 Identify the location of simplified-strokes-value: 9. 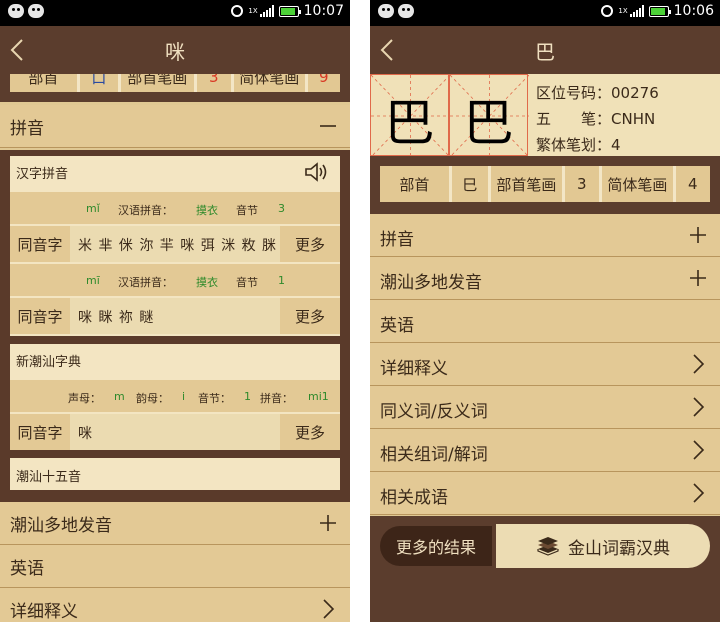
(324, 80).